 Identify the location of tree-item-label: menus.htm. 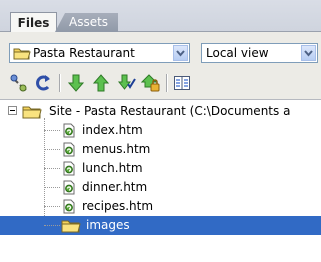
(116, 149).